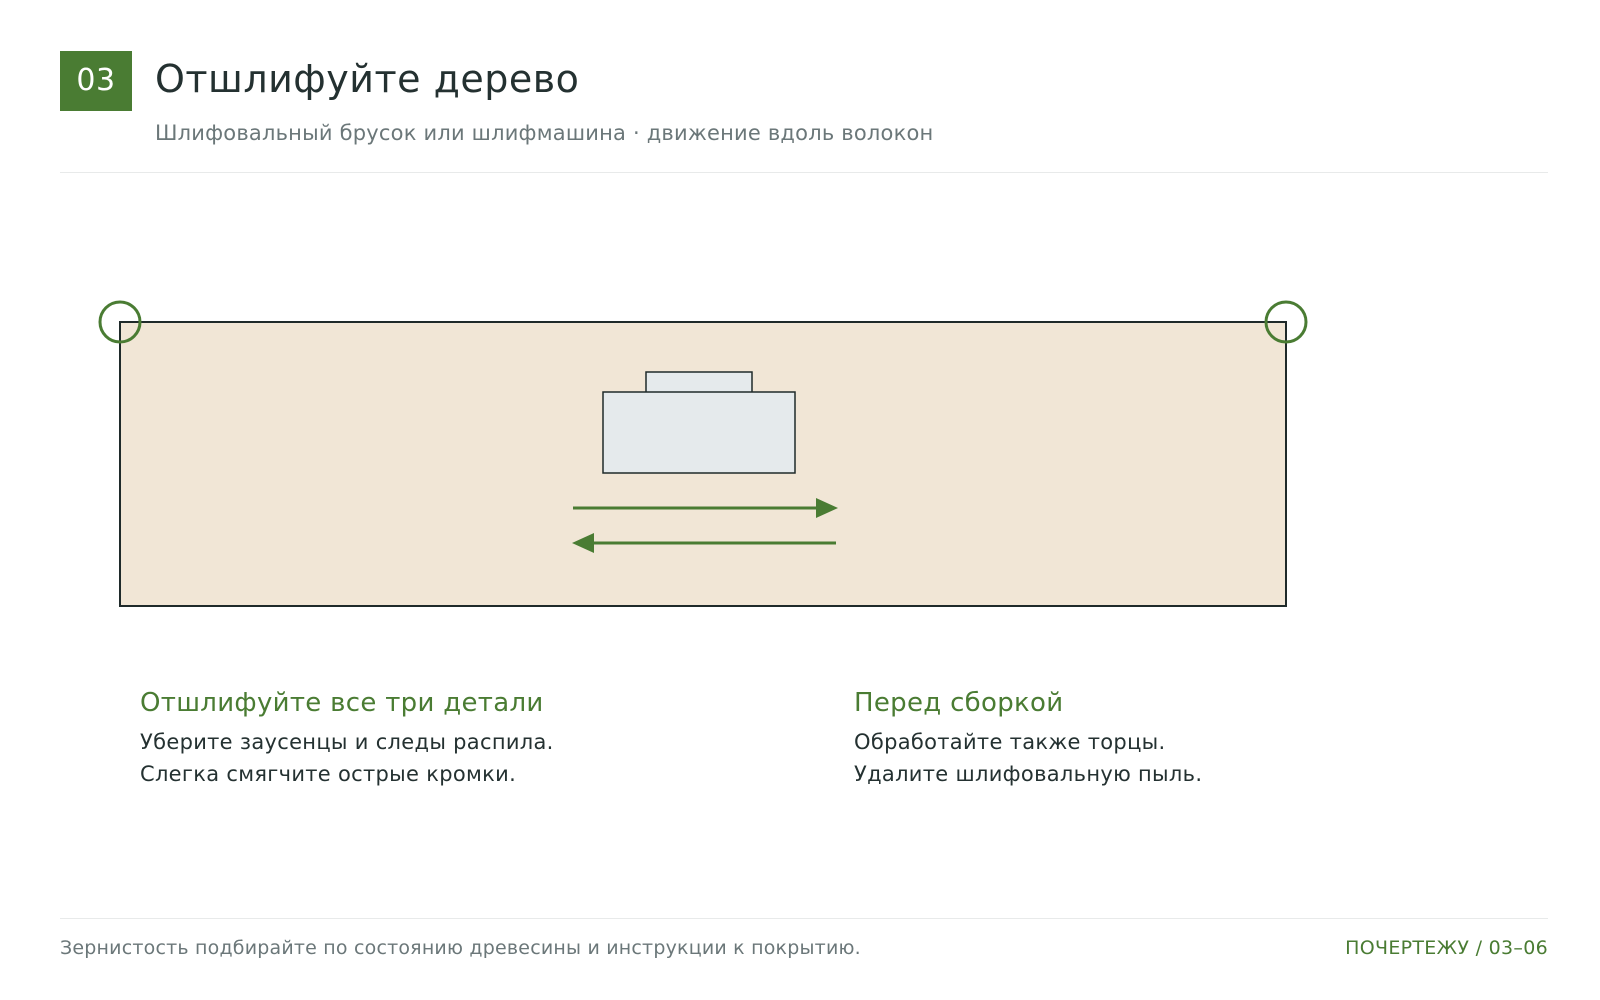 The height and width of the screenshot is (1000, 1600). What do you see at coordinates (1010, 742) in the screenshot?
I see `note-line: Обработайте также торцы.` at bounding box center [1010, 742].